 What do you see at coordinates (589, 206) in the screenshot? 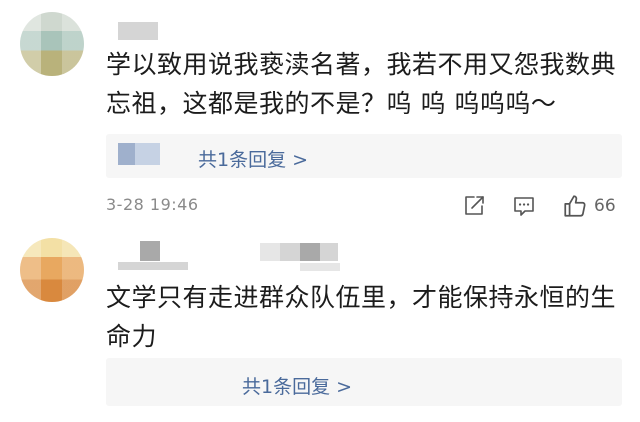
I see `like-button: 66` at bounding box center [589, 206].